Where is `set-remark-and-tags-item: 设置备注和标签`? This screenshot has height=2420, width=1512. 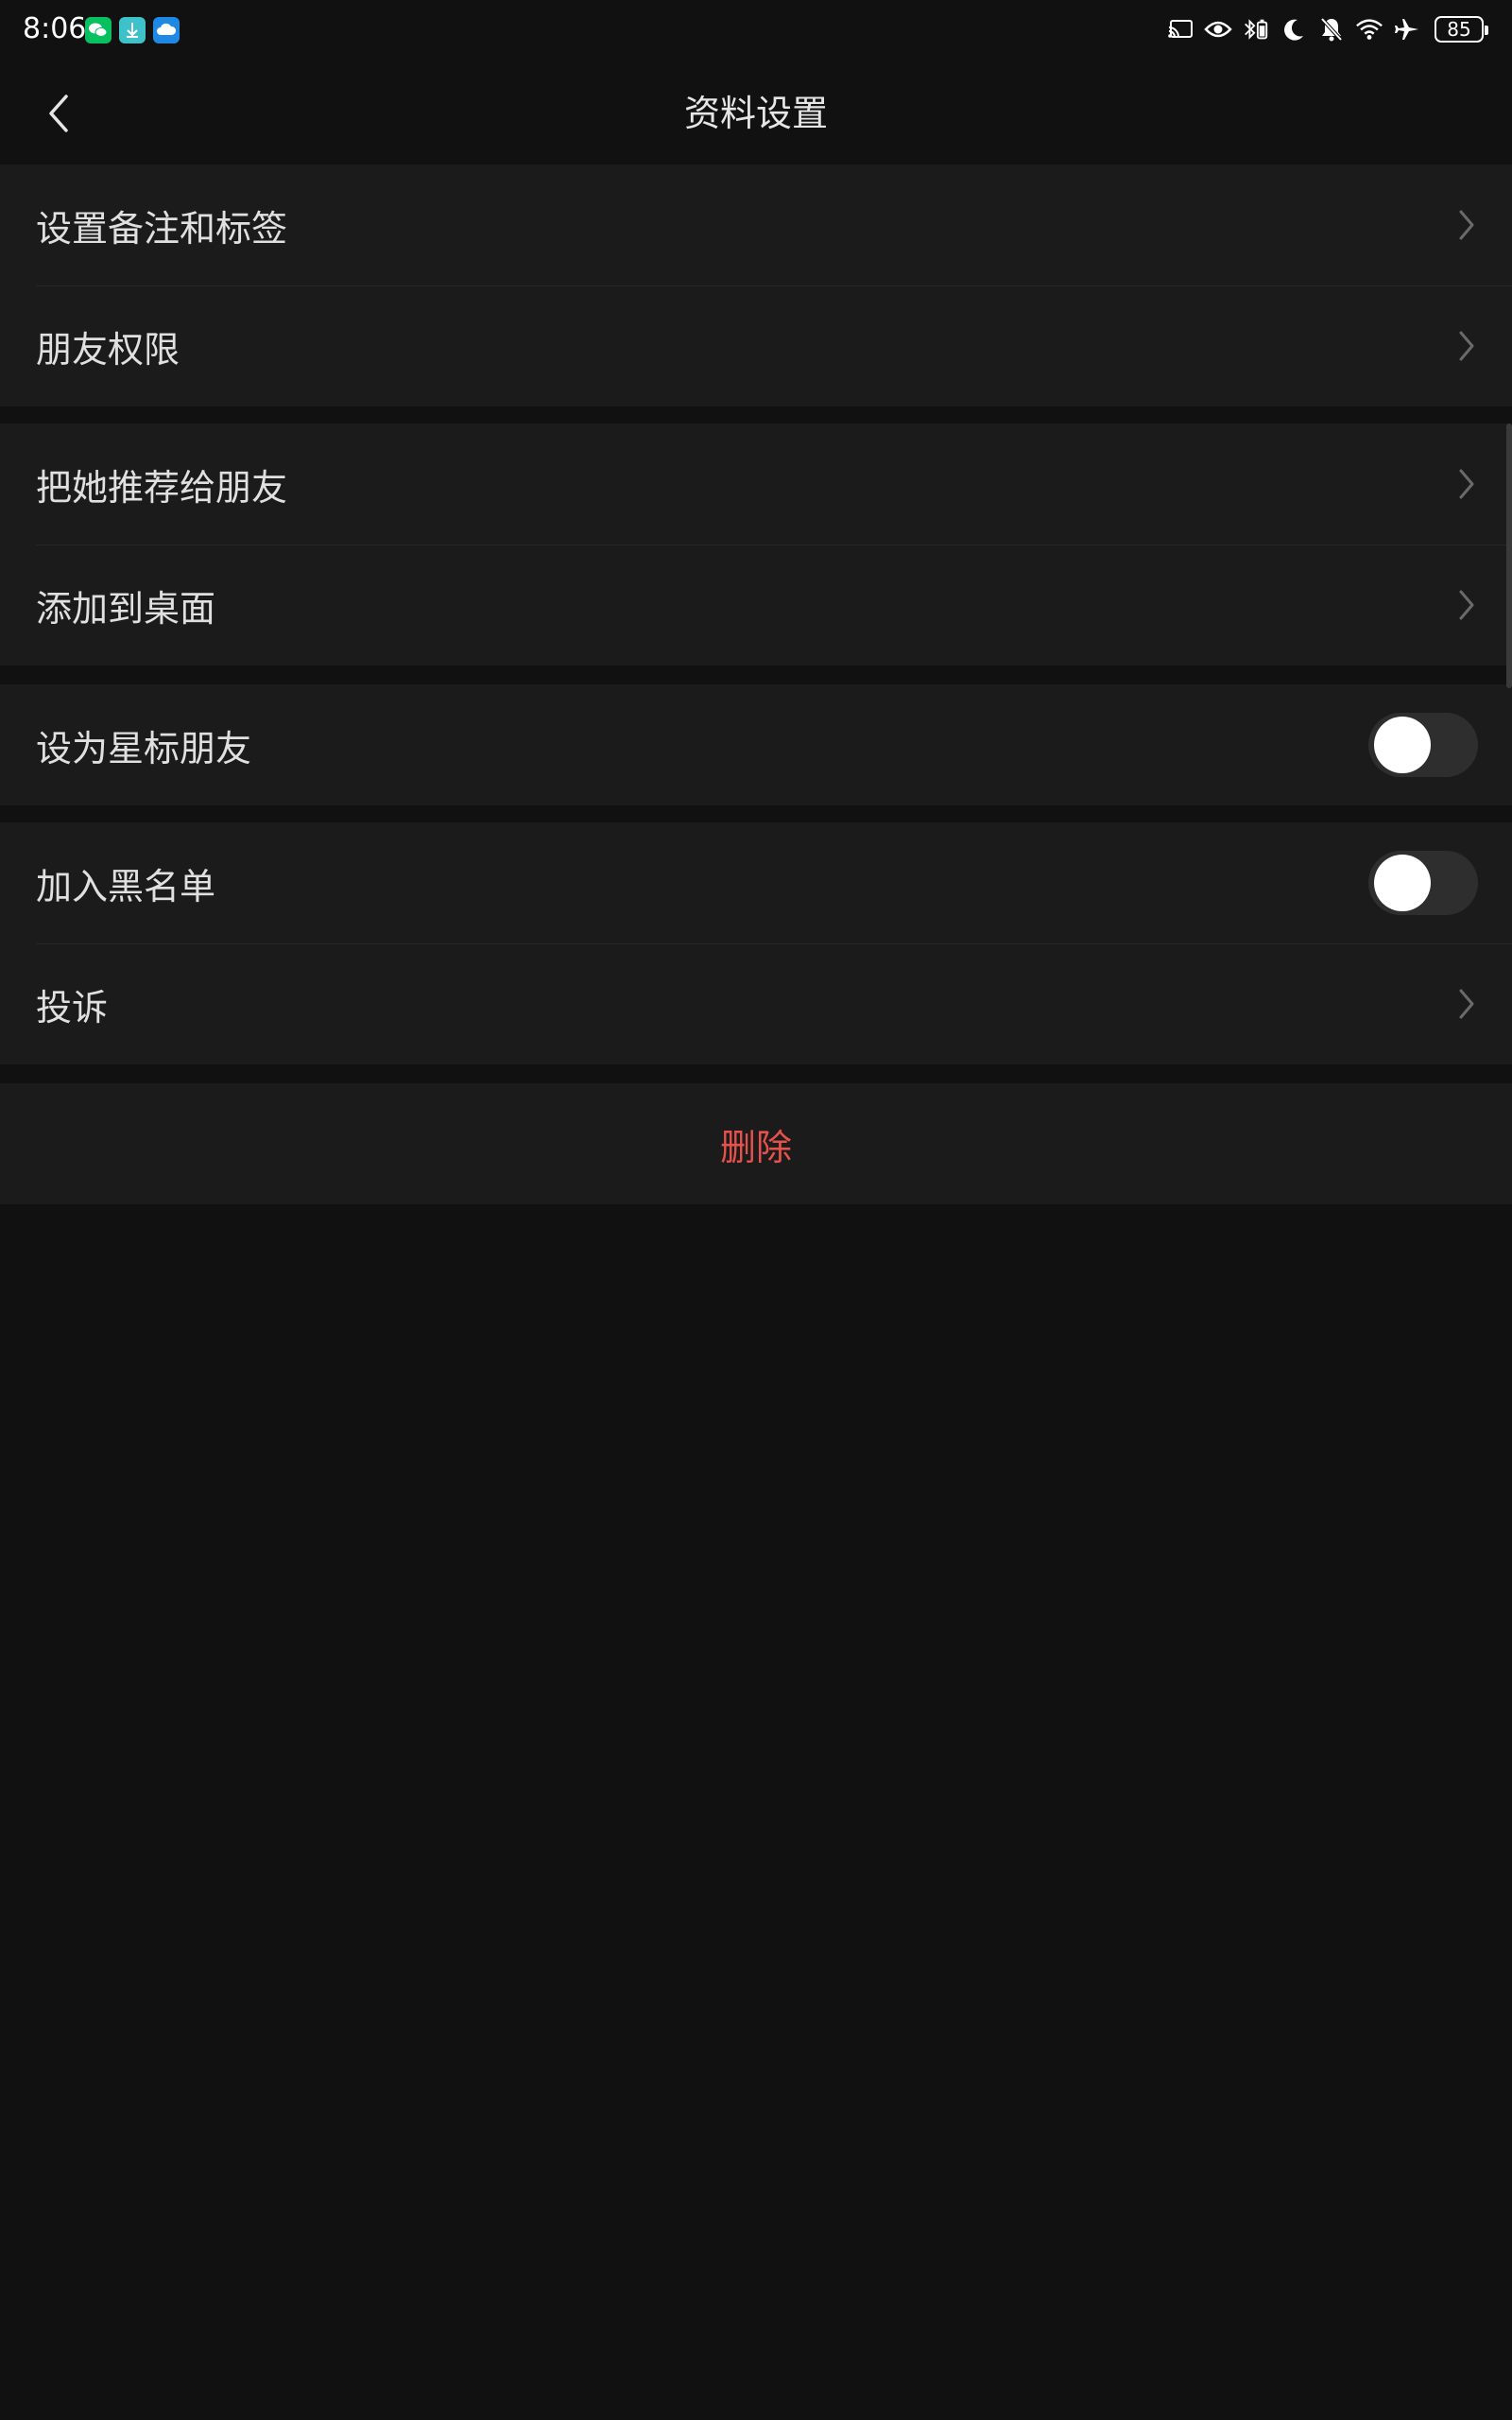
set-remark-and-tags-item: 设置备注和标签 is located at coordinates (756, 225).